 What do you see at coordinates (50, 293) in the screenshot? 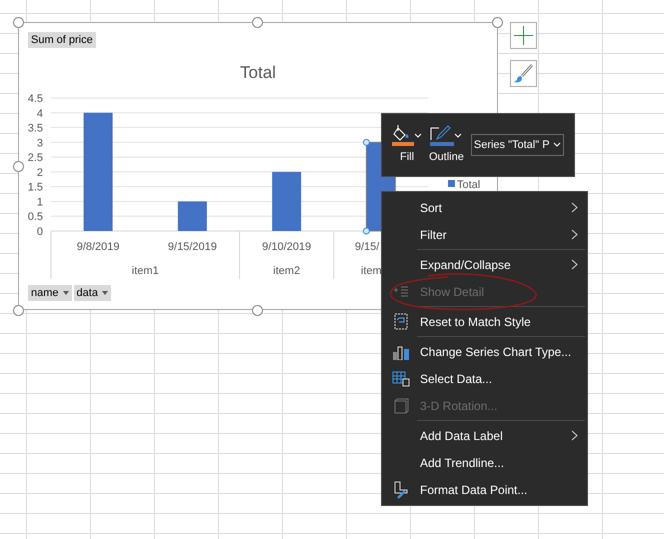
I see `field-dropdown: name` at bounding box center [50, 293].